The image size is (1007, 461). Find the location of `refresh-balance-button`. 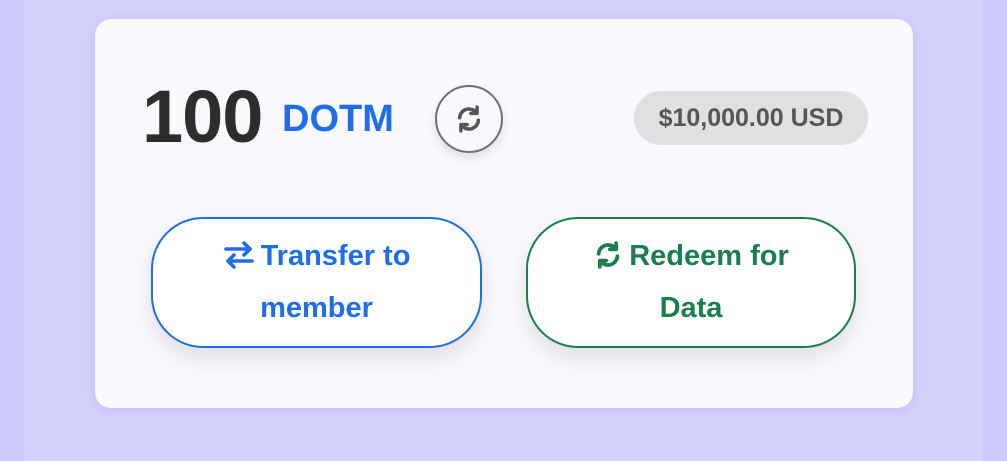

refresh-balance-button is located at coordinates (469, 119).